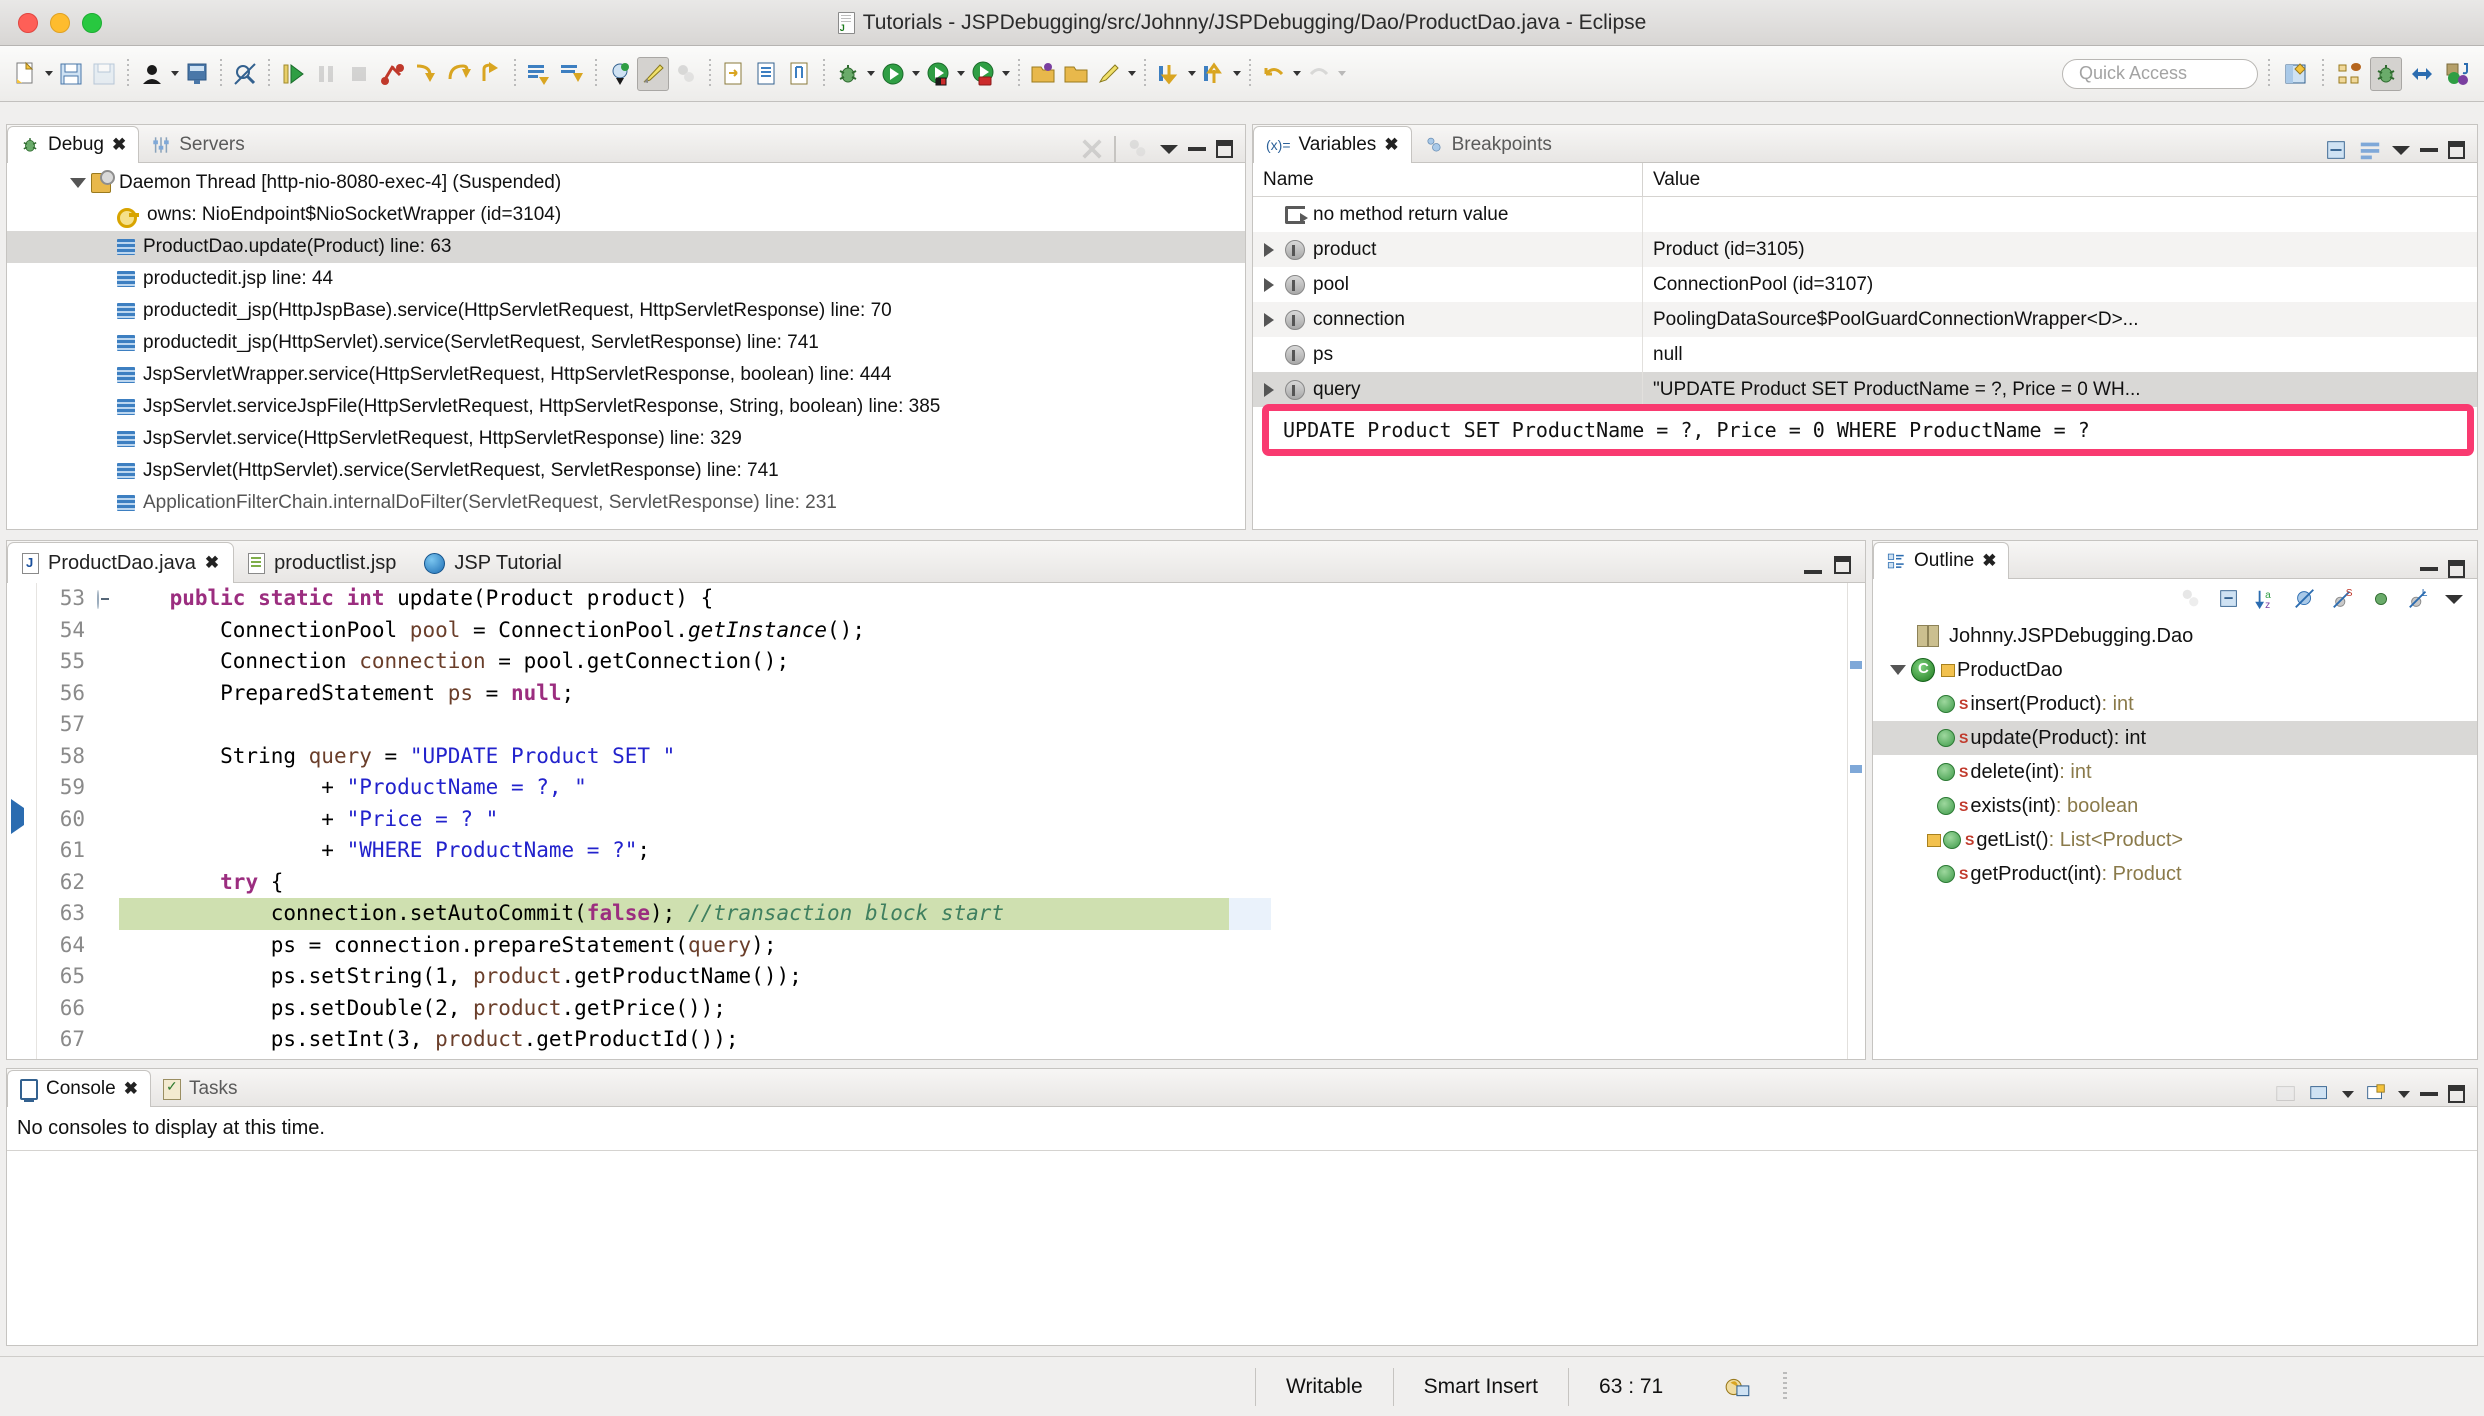 The image size is (2484, 1416). What do you see at coordinates (620, 74) in the screenshot?
I see `instance-icon` at bounding box center [620, 74].